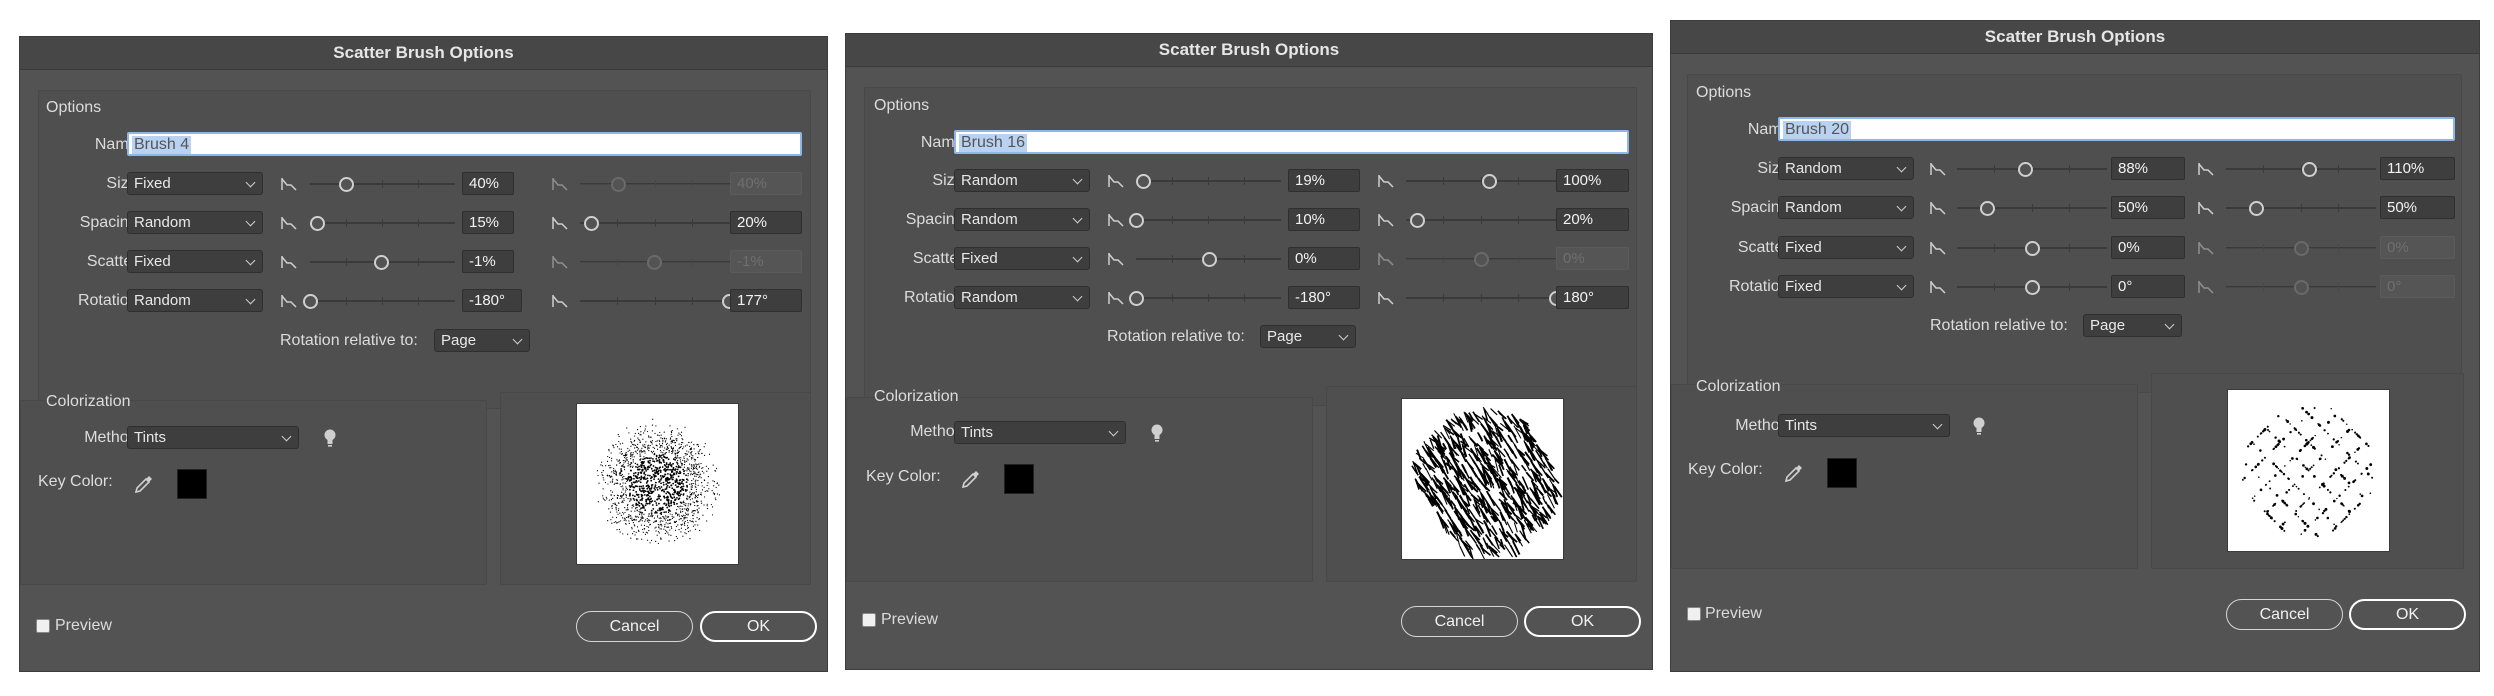 Image resolution: width=2494 pixels, height=696 pixels. I want to click on name-field: Brush 4, so click(464, 144).